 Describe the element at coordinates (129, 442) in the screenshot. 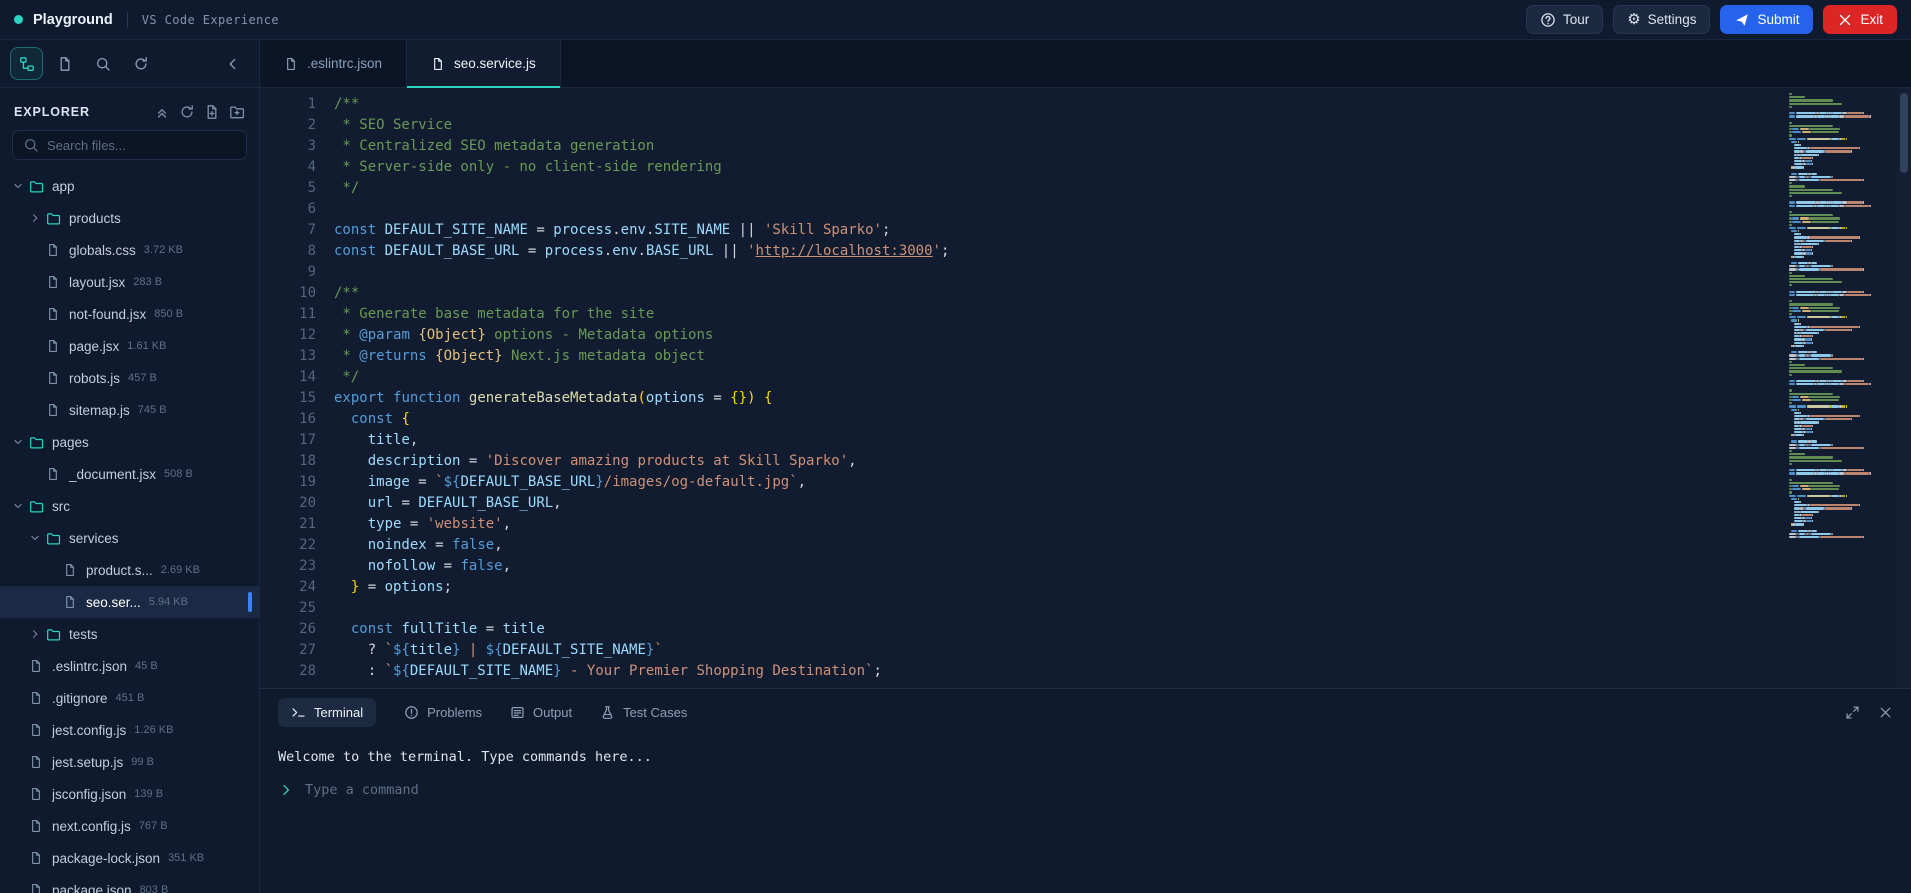

I see `tree-item-pages: pages` at that location.